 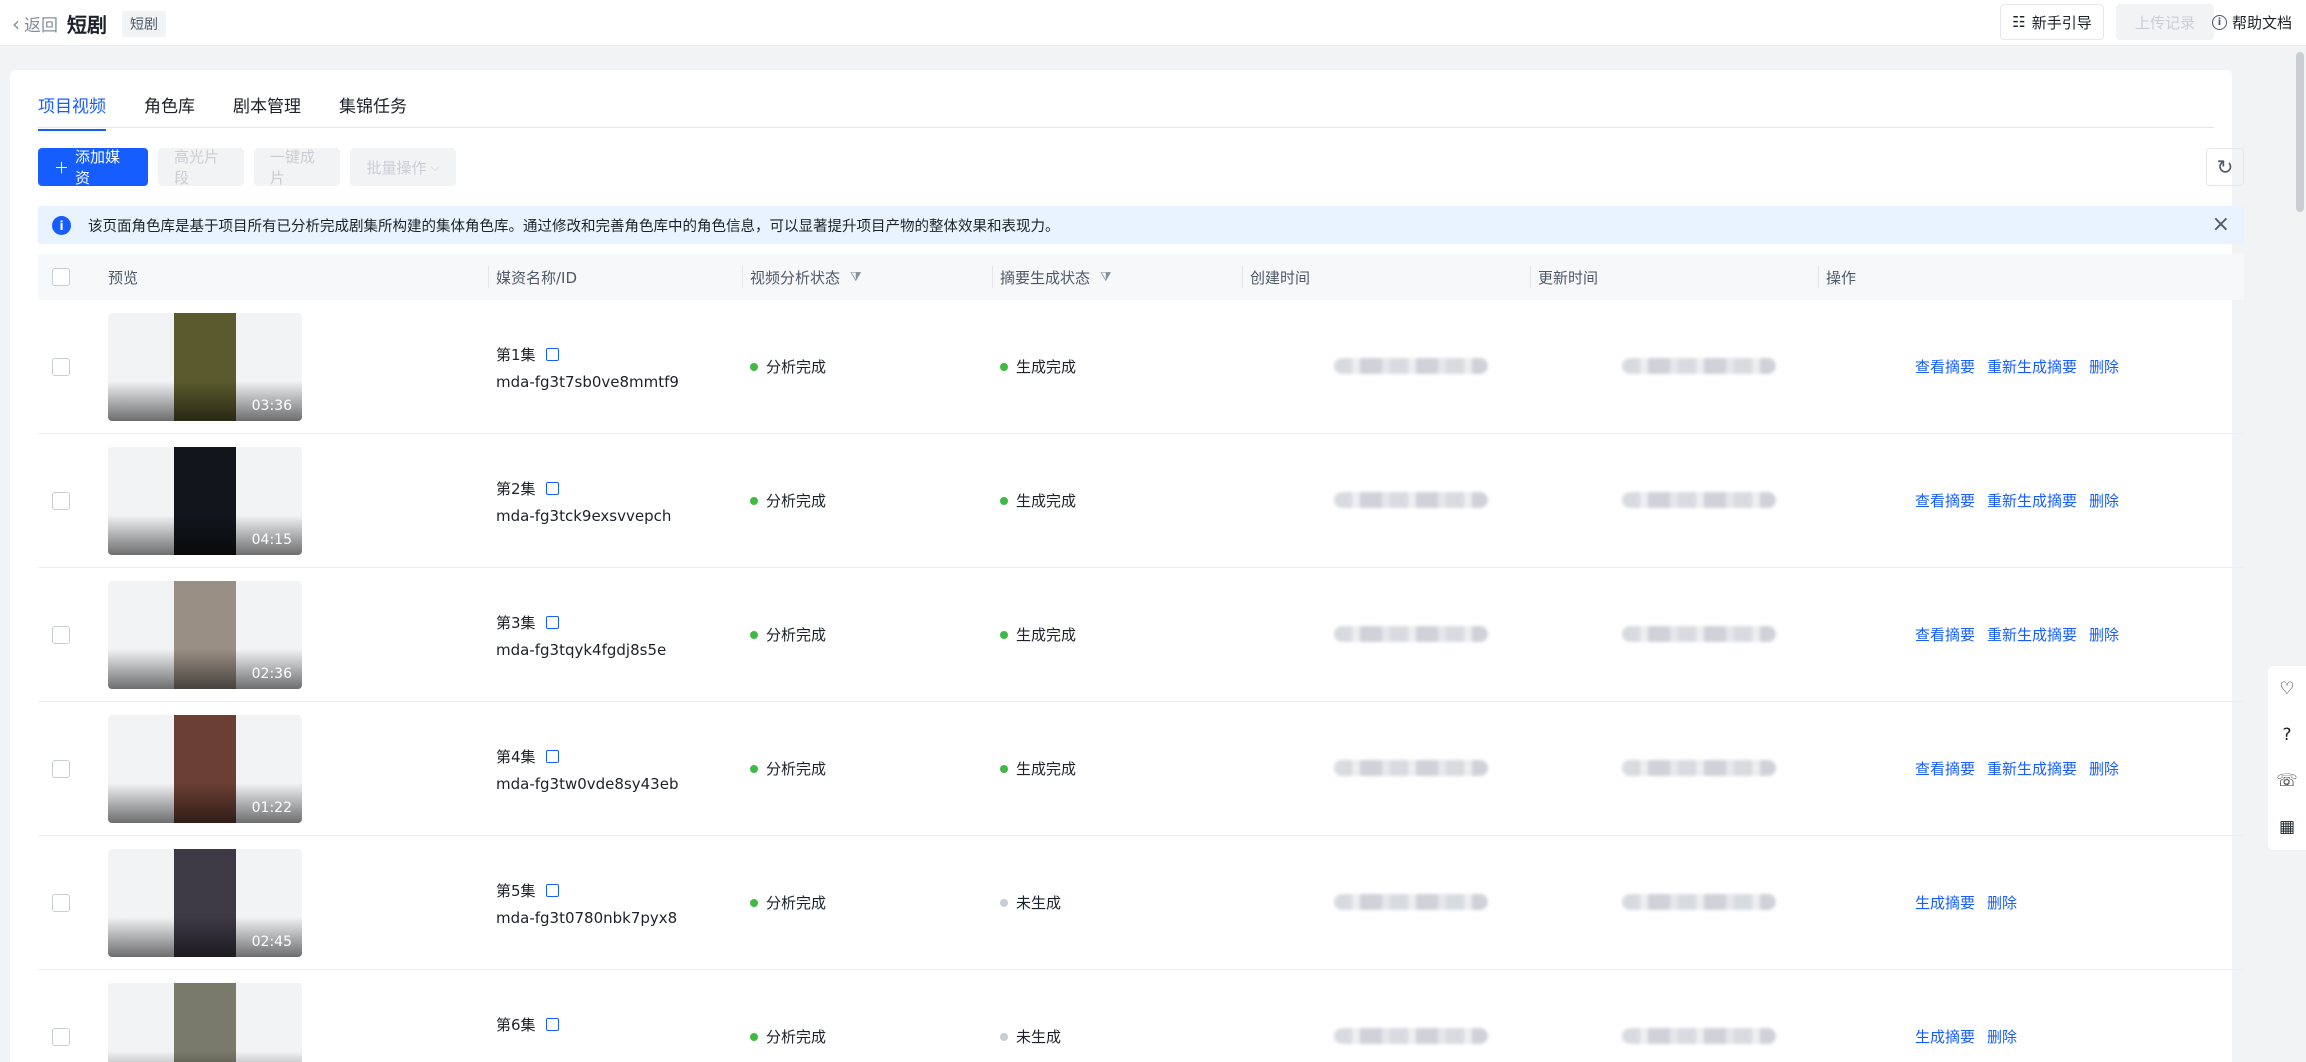 What do you see at coordinates (2287, 827) in the screenshot?
I see `grid-icon: ▦` at bounding box center [2287, 827].